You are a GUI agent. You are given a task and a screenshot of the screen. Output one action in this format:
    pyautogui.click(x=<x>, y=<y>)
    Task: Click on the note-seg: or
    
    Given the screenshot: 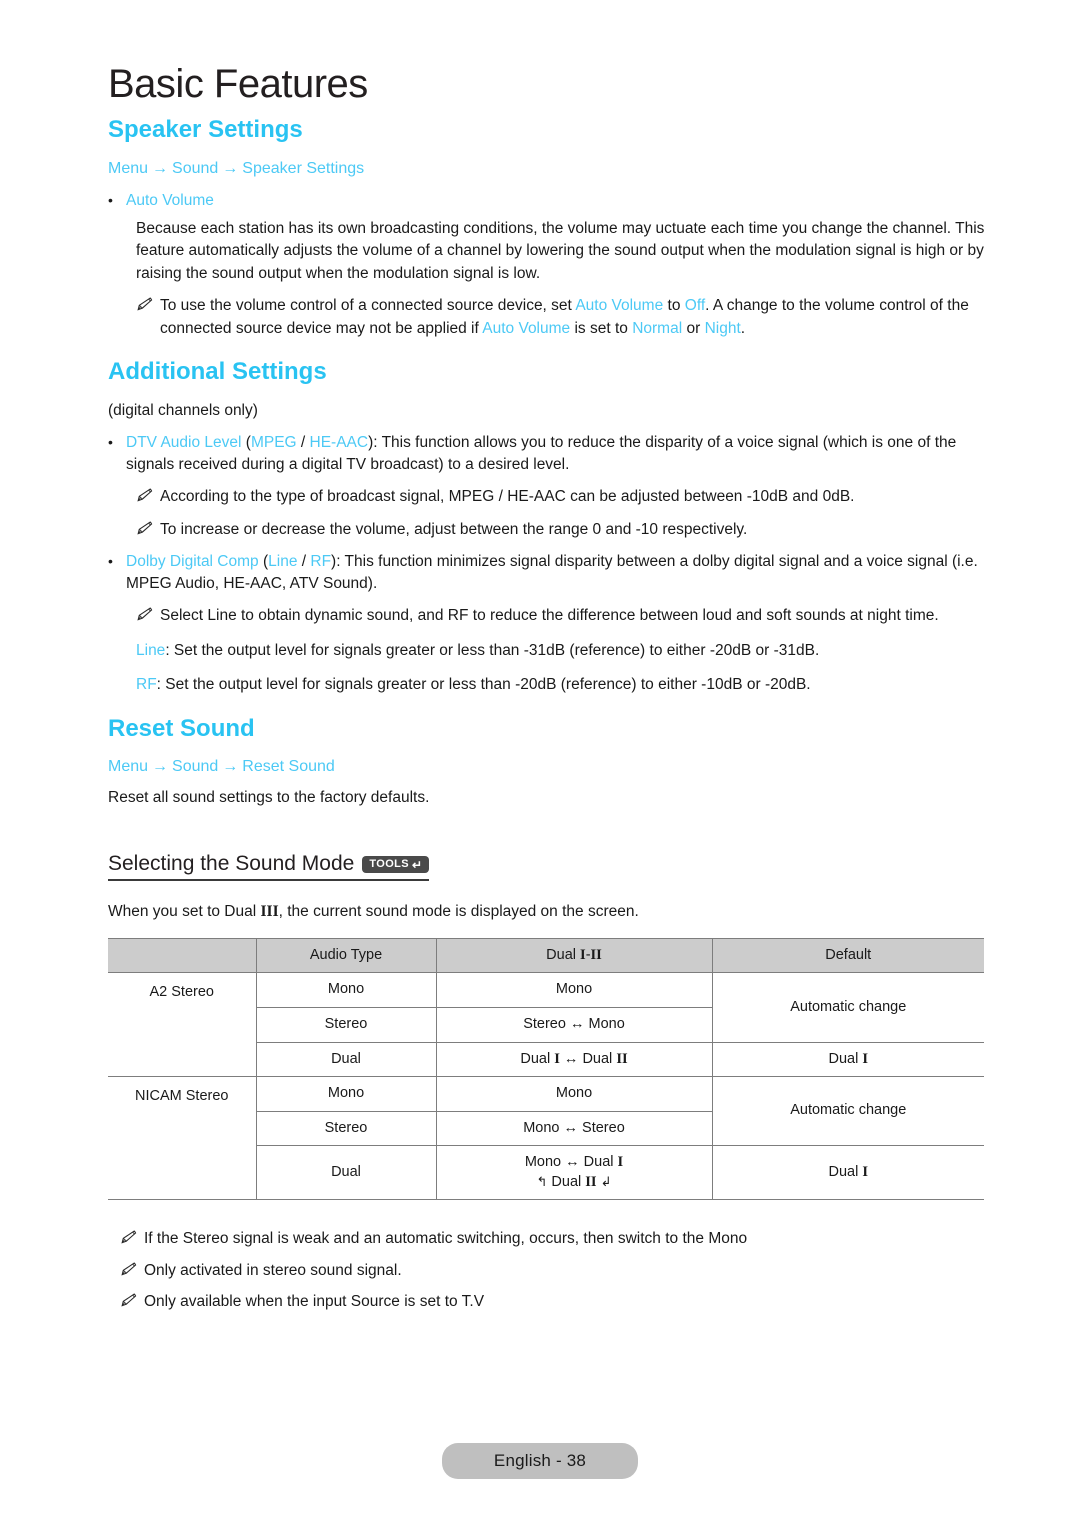 What is the action you would take?
    pyautogui.click(x=693, y=328)
    